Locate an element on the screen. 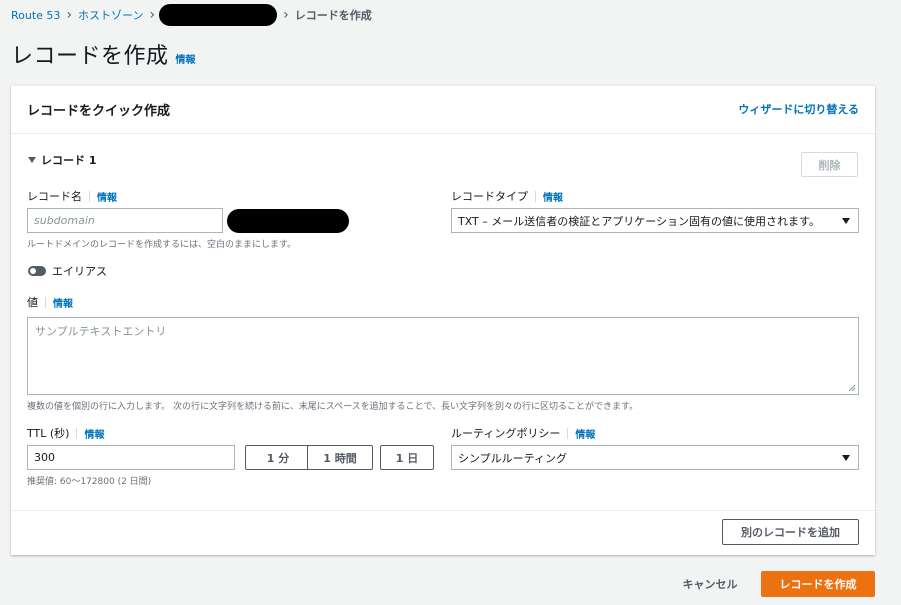  record-heading: レコード 1 is located at coordinates (69, 160).